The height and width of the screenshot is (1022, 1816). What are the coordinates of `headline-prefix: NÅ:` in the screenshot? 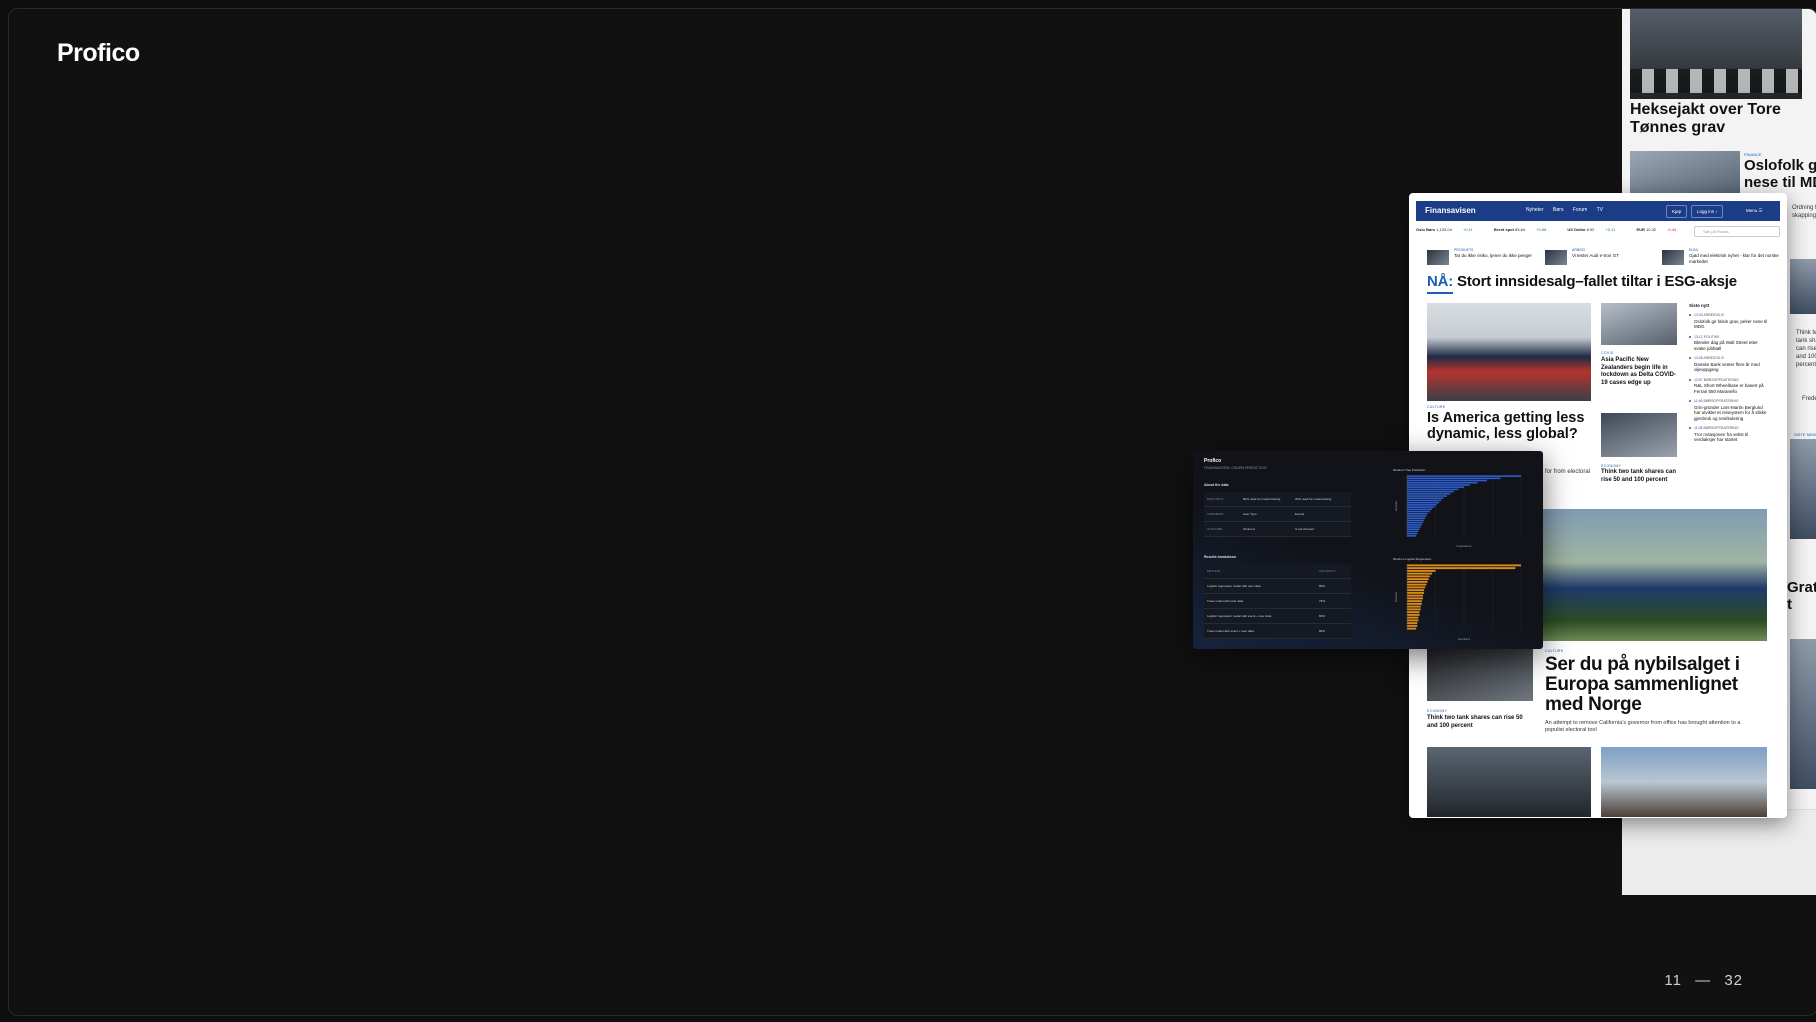 It's located at (1440, 281).